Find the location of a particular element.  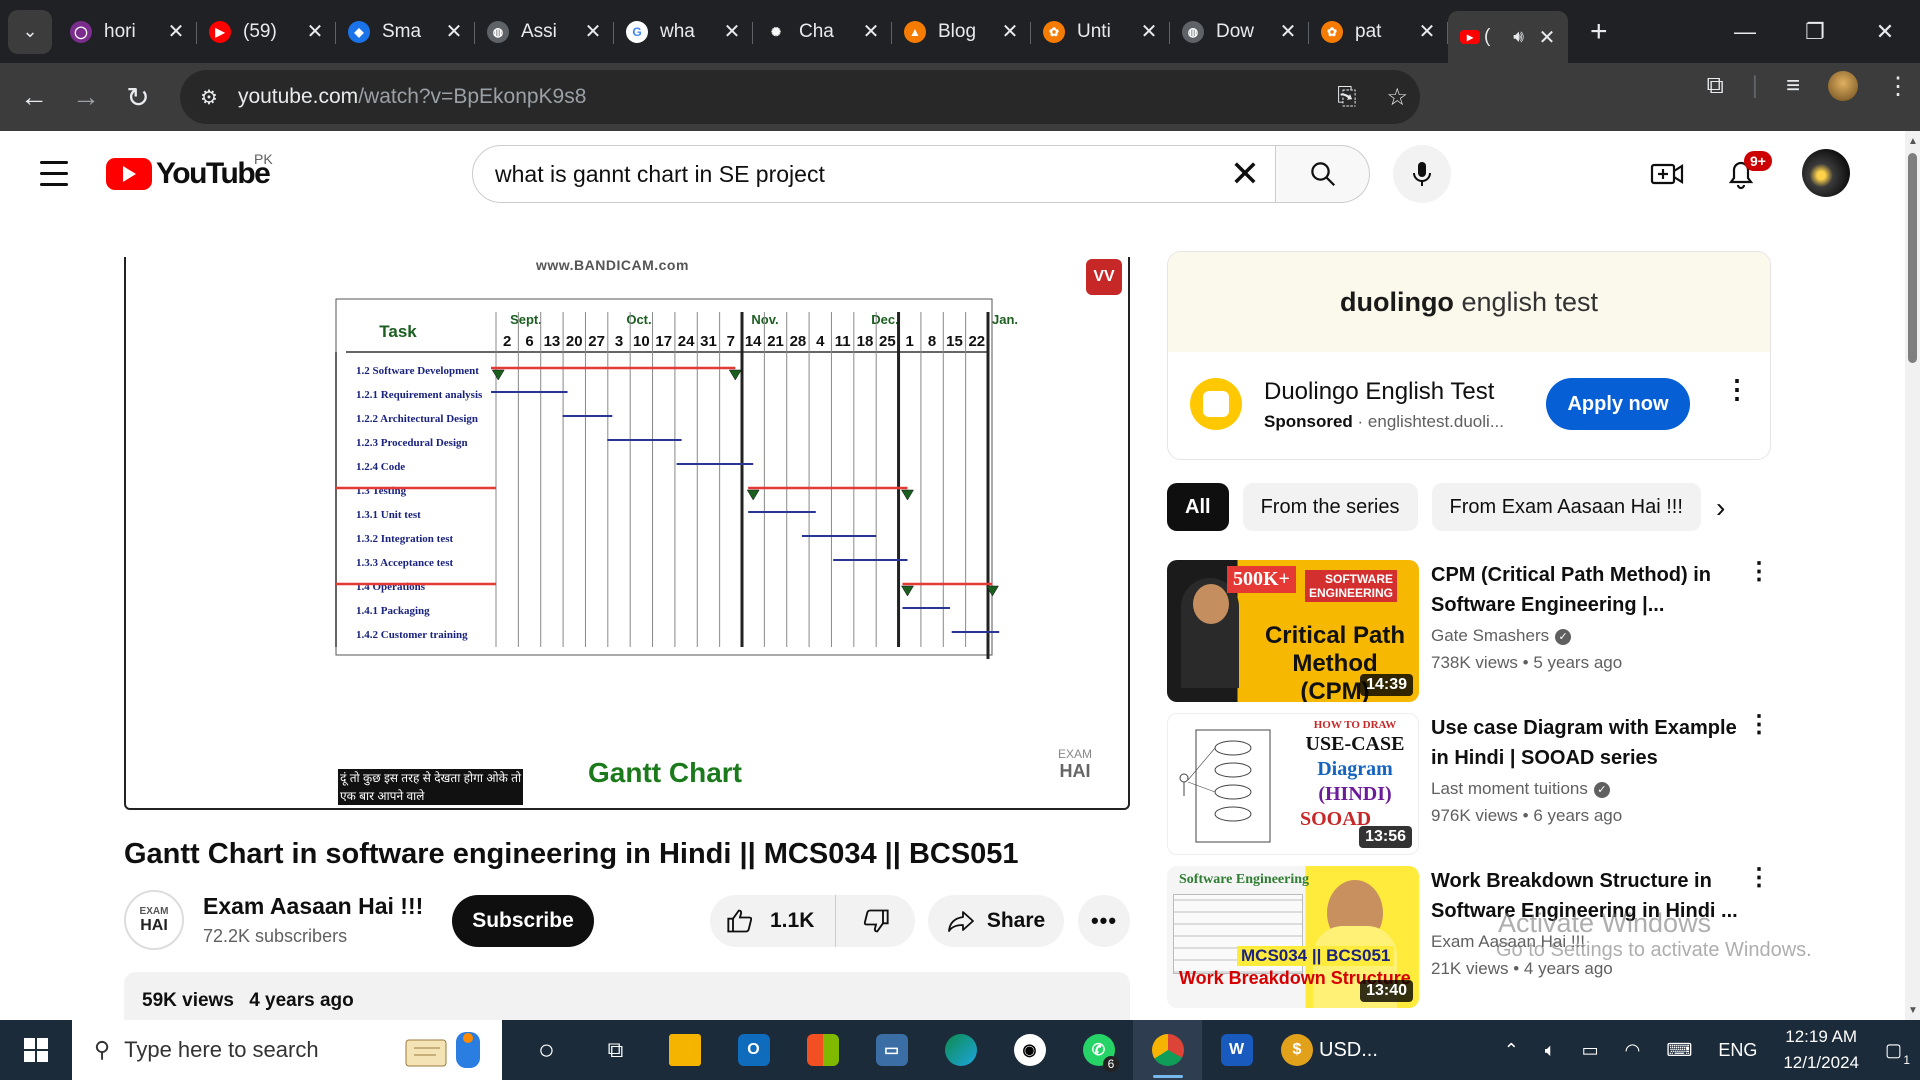

page-scrollbar: ▲ ▼ is located at coordinates (1912, 575).